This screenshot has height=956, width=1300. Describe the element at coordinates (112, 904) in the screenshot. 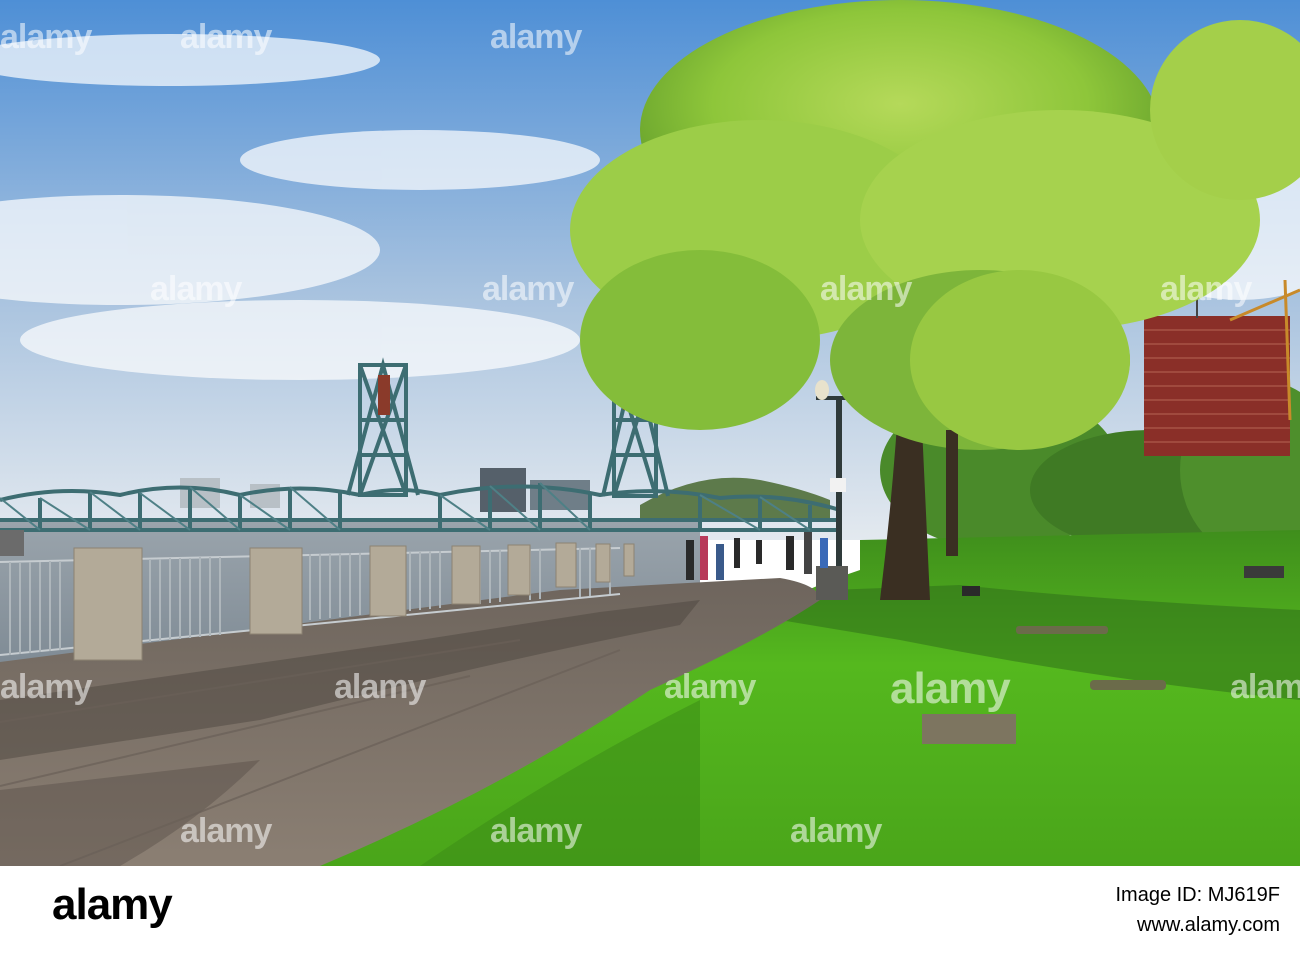

I see `alamy-logo: alamy` at that location.